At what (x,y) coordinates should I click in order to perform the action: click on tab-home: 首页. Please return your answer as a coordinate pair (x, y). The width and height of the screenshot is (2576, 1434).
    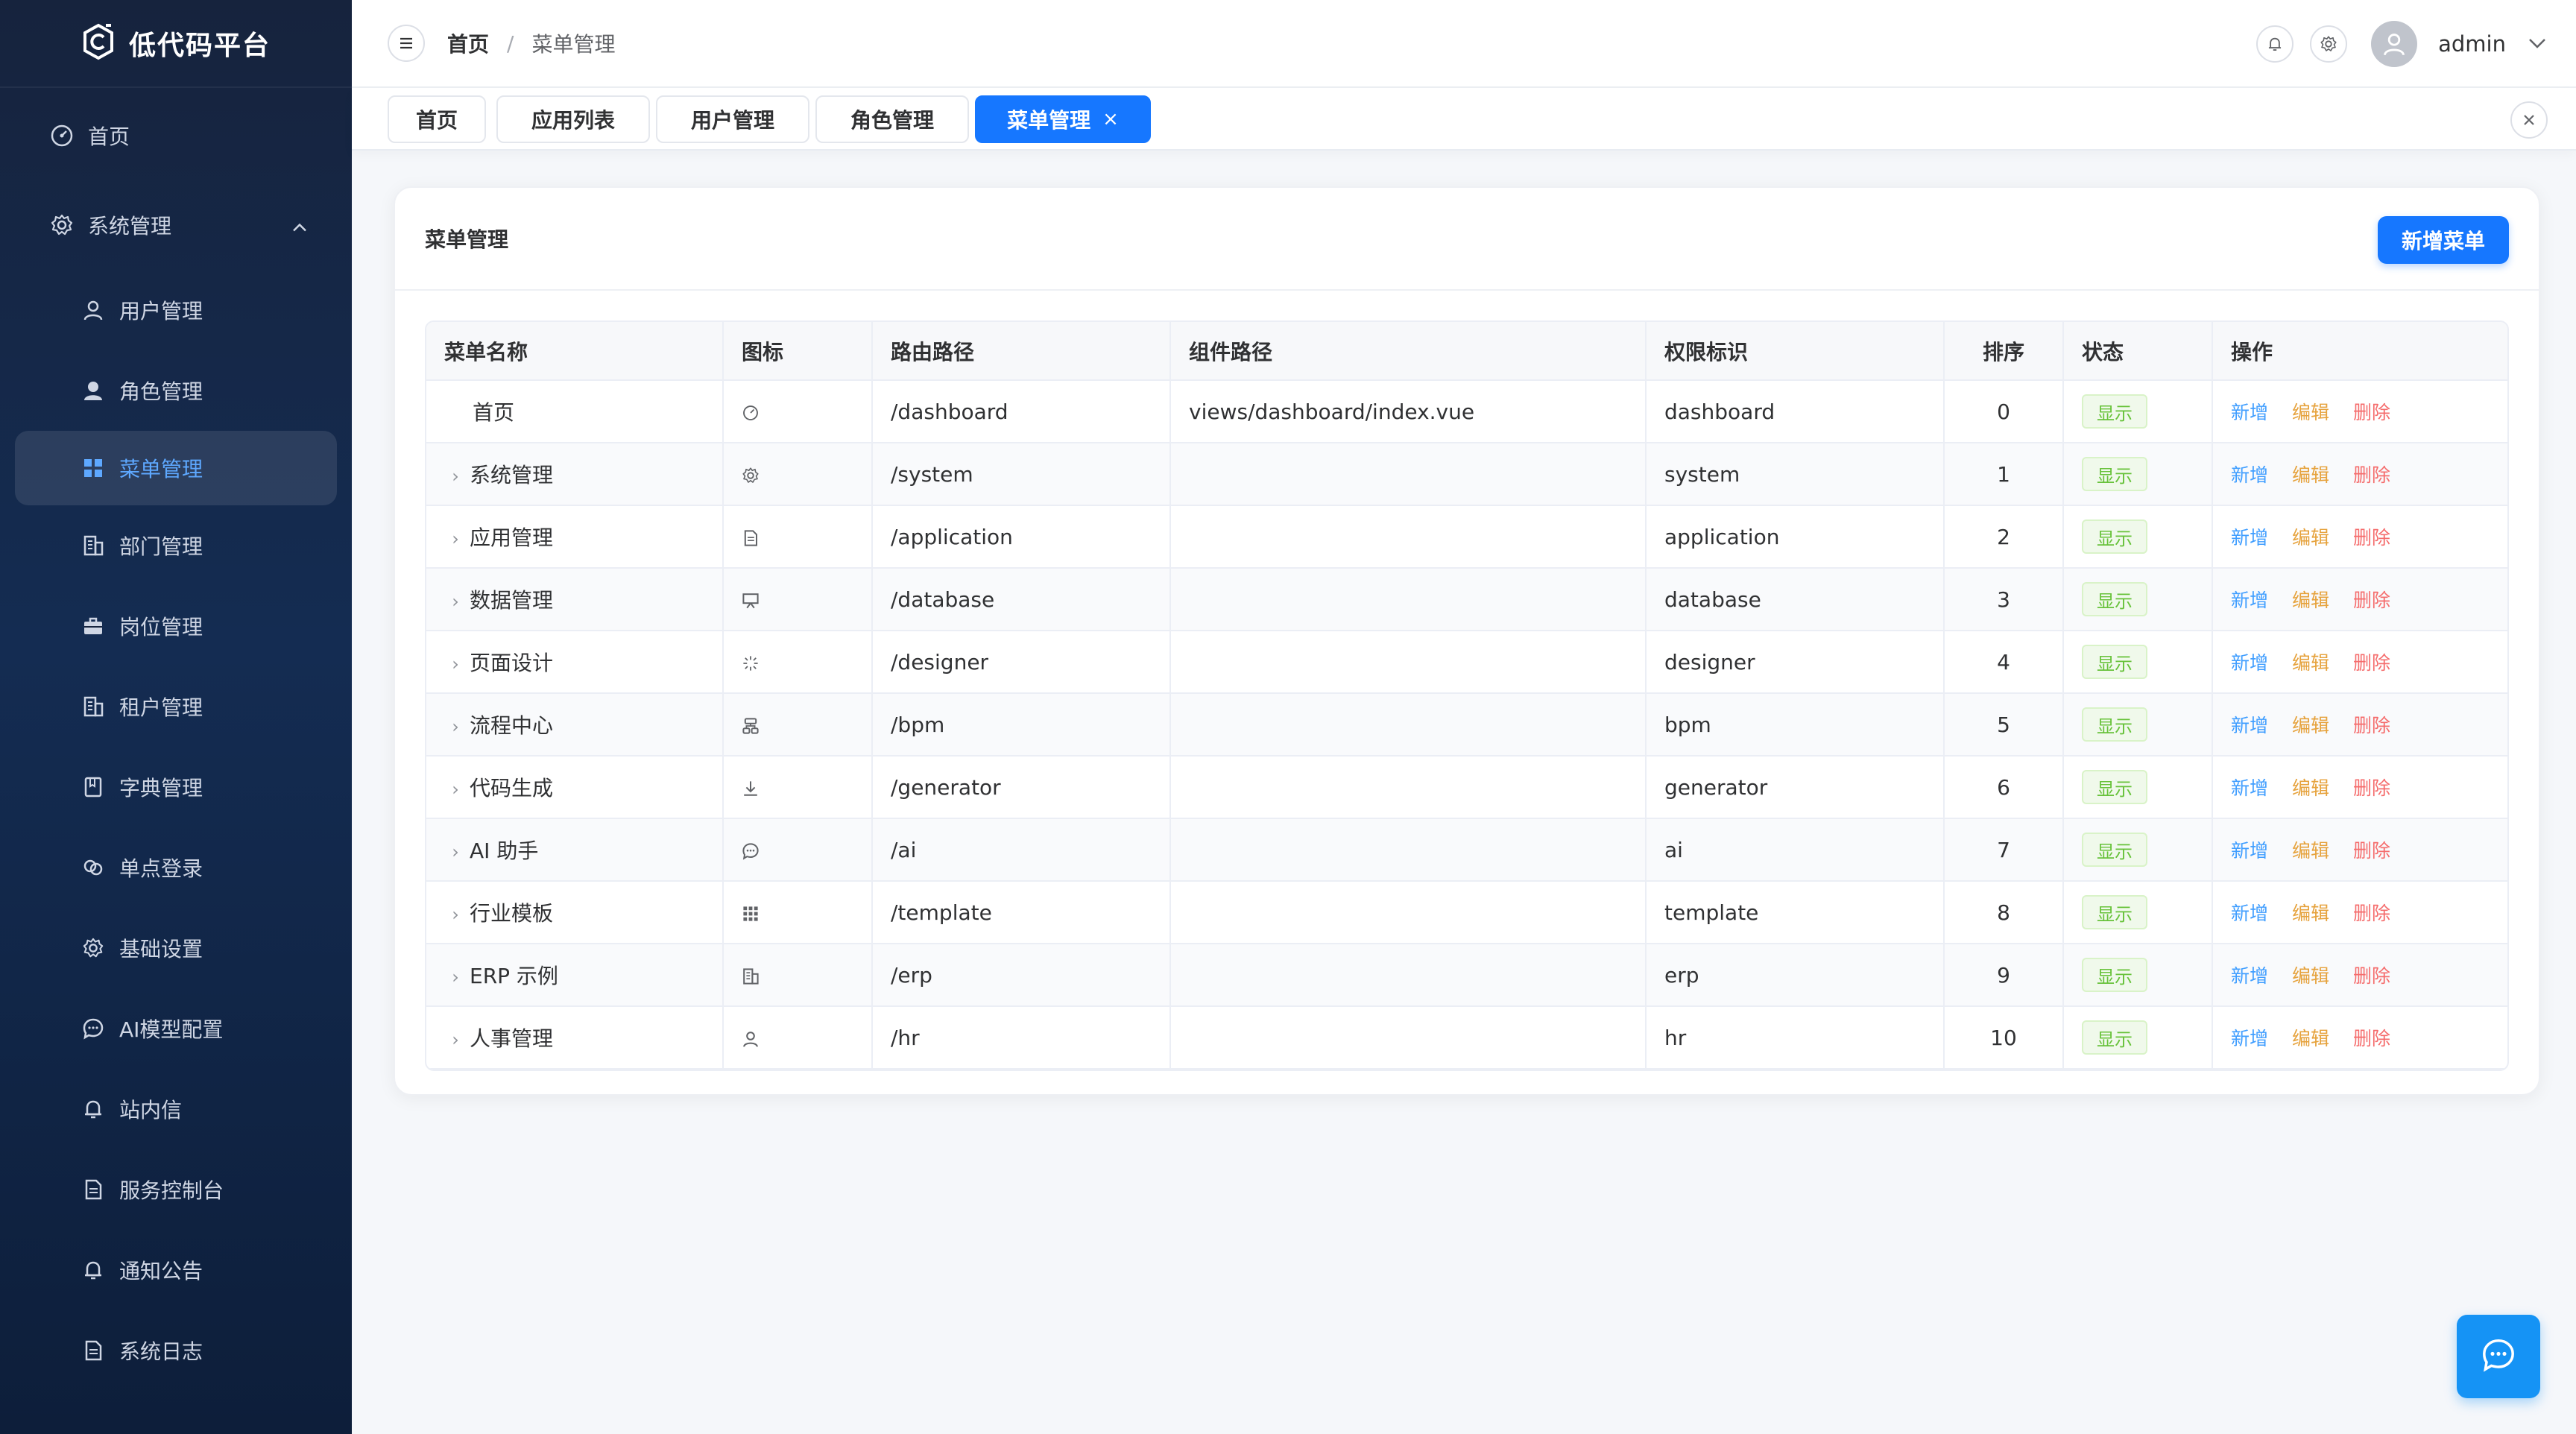
    Looking at the image, I should click on (437, 119).